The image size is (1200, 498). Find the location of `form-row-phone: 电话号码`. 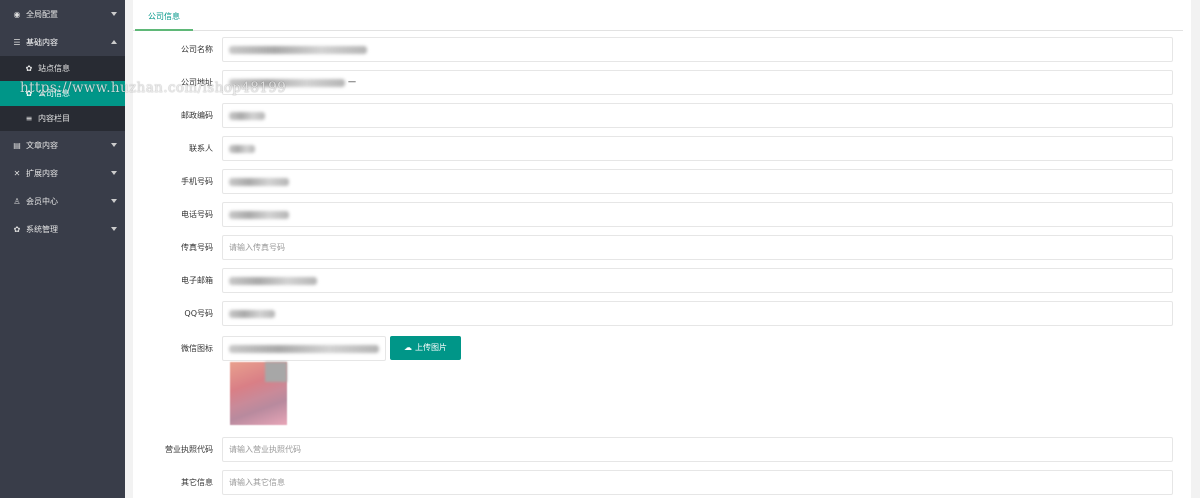

form-row-phone: 电话号码 is located at coordinates (658, 214).